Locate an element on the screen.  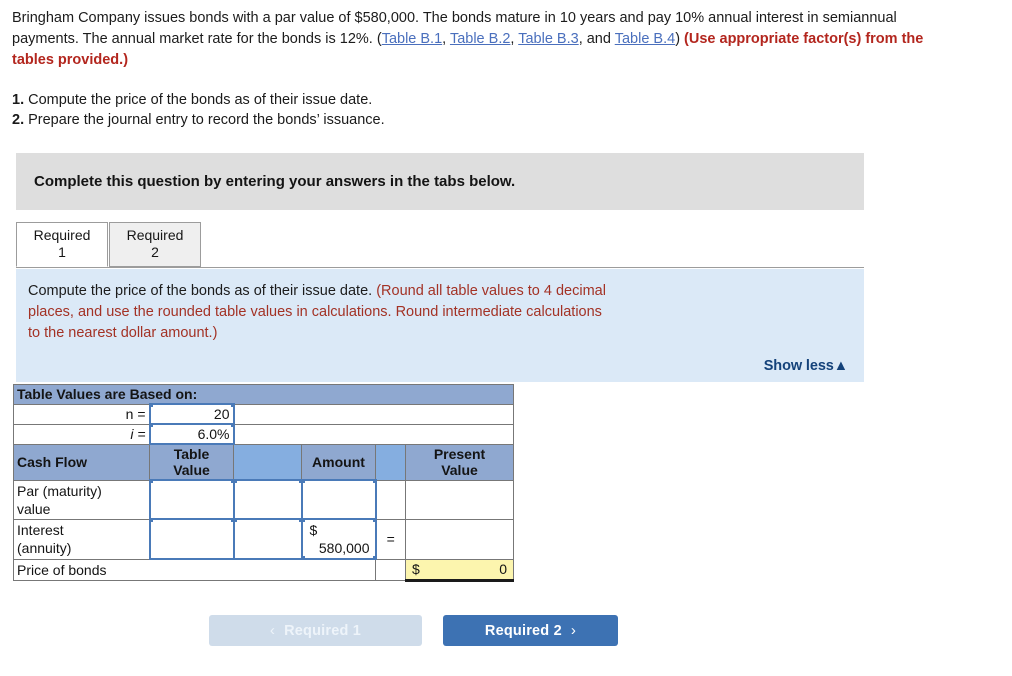
row-label-par-value: Par (maturity) value is located at coordinates (81, 499).